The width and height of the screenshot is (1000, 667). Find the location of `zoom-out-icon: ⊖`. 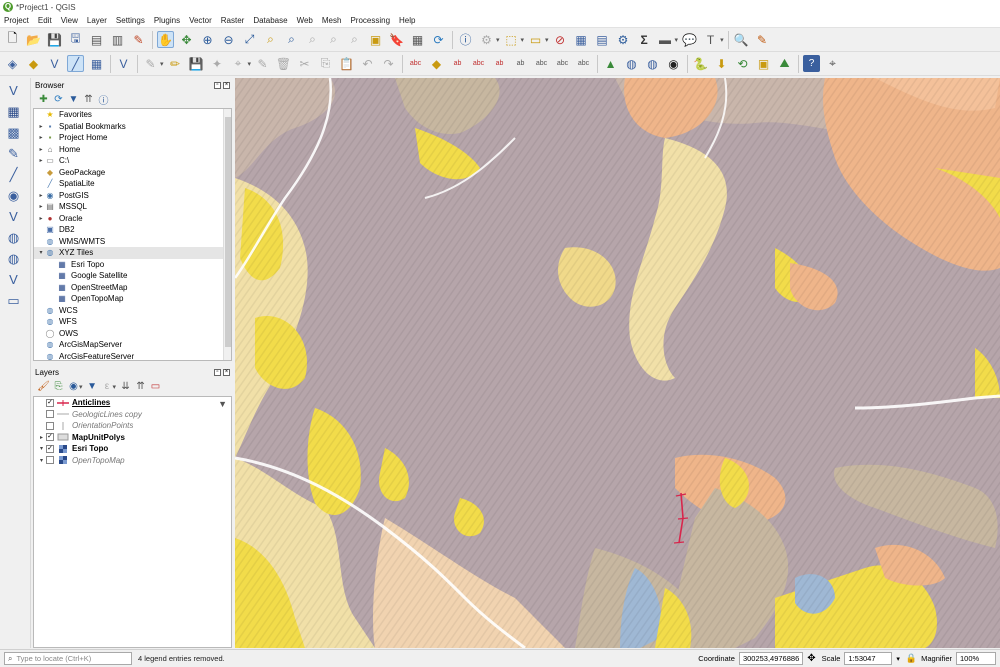

zoom-out-icon: ⊖ is located at coordinates (228, 39).